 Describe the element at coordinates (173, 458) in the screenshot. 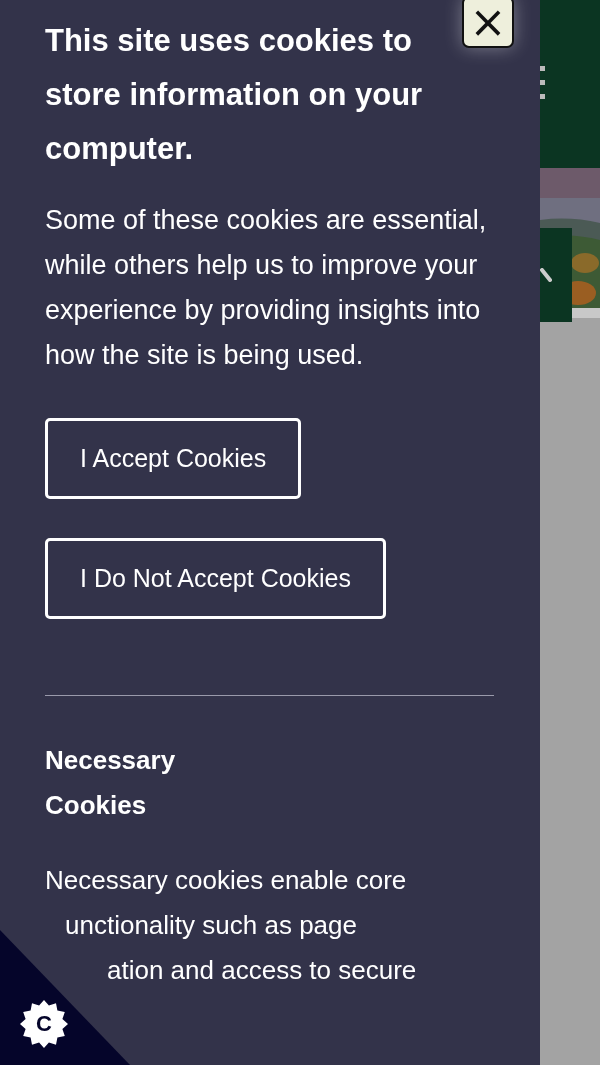

I see `accept-button: I Accept Cookies` at that location.